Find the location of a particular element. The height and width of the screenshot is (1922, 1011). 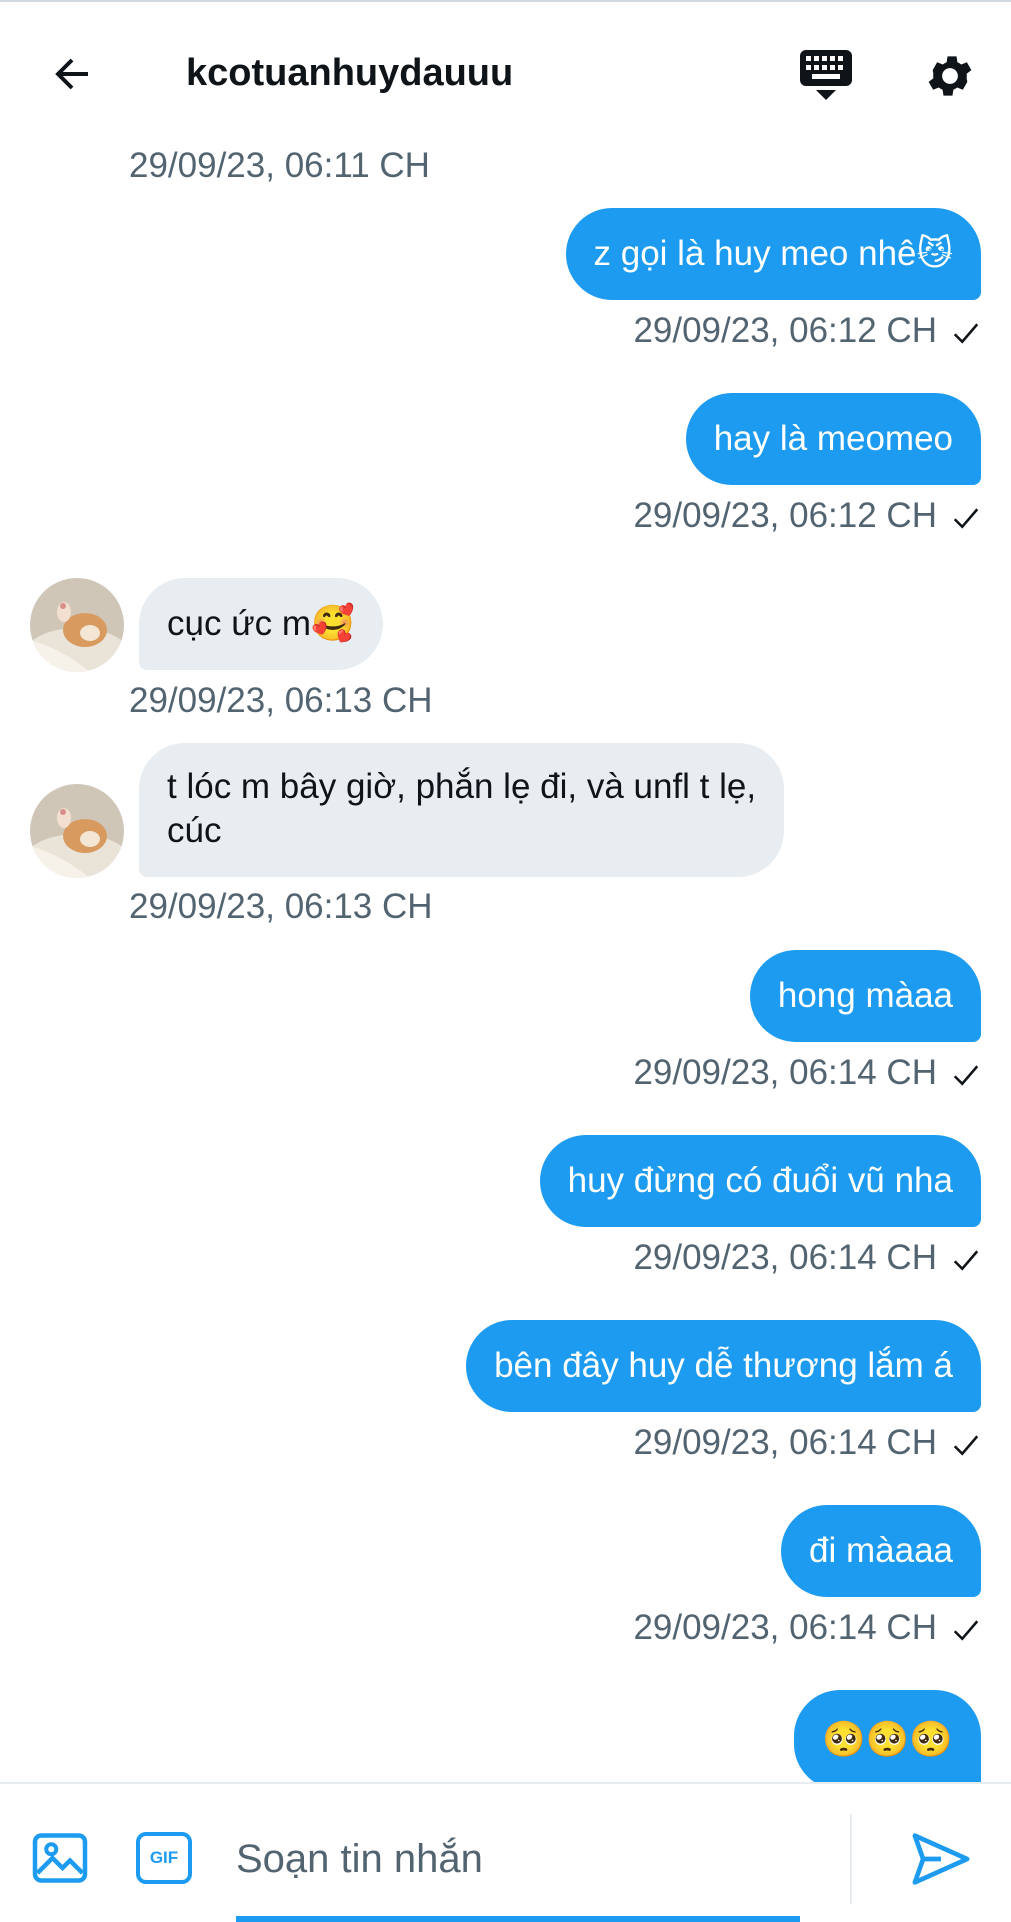

send-icon is located at coordinates (941, 1859).